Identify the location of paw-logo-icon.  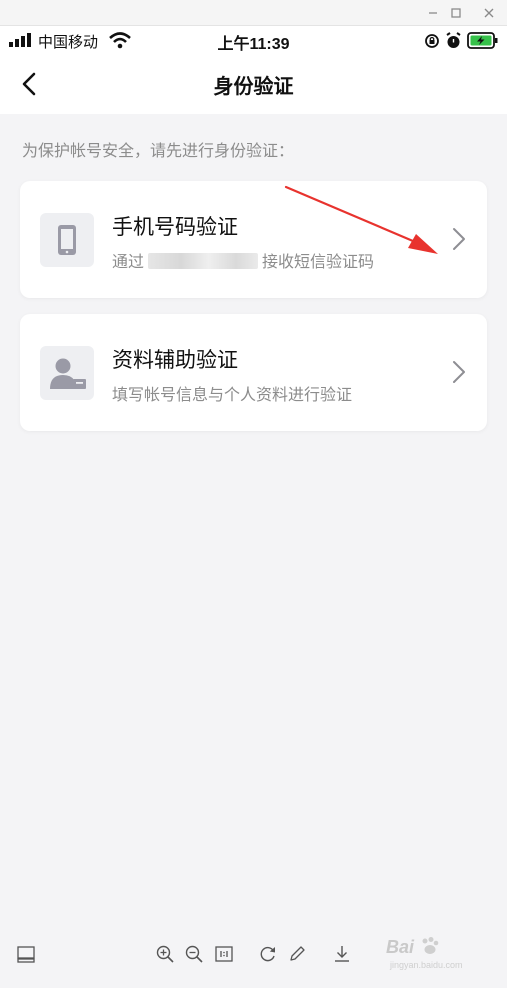
(430, 945).